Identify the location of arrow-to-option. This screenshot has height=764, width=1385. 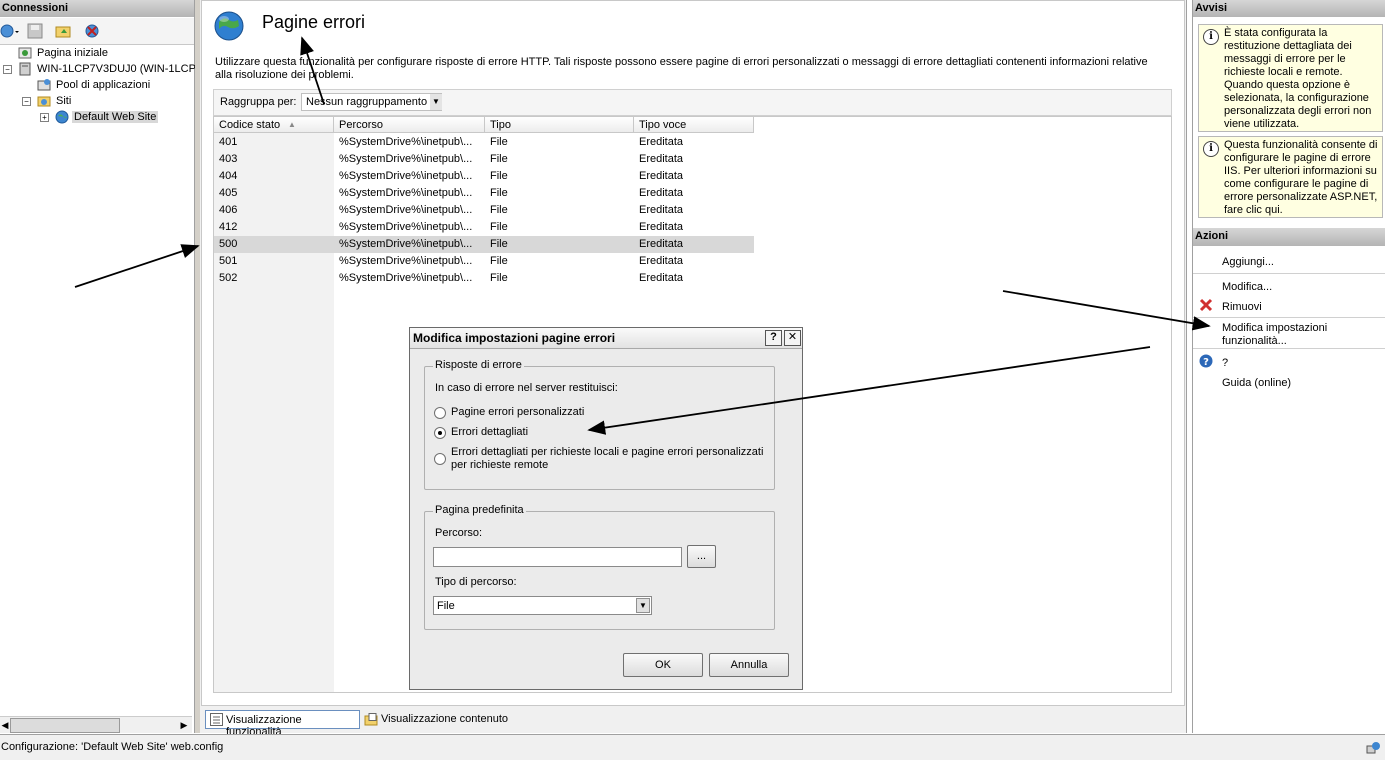
(869, 390).